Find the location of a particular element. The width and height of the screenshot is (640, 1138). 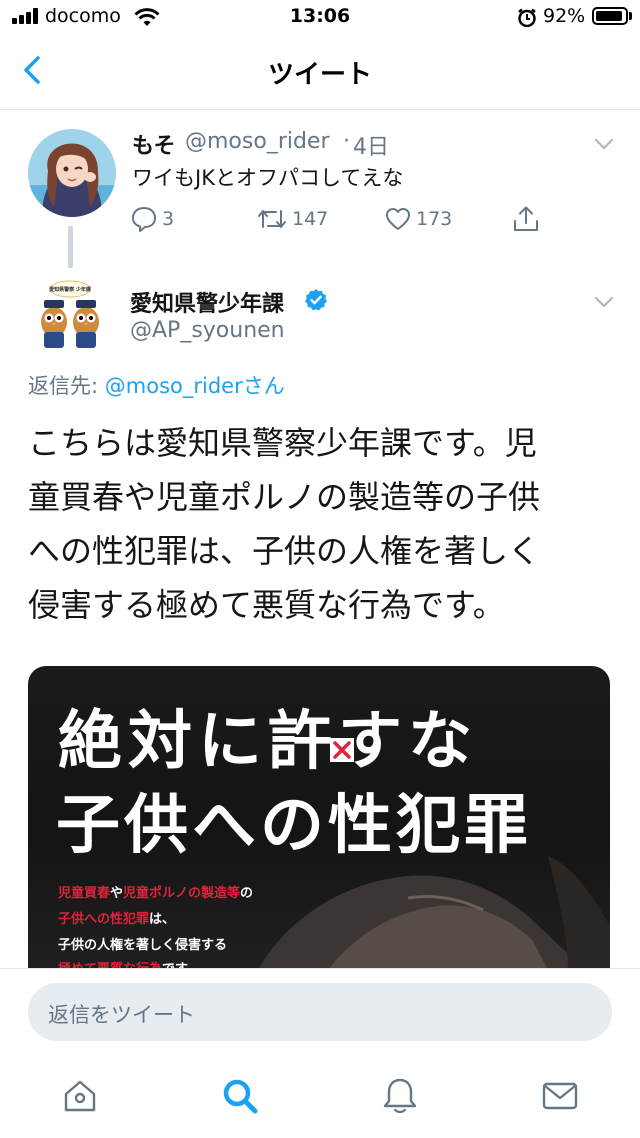

replying-label: 返信先: is located at coordinates (66, 386).